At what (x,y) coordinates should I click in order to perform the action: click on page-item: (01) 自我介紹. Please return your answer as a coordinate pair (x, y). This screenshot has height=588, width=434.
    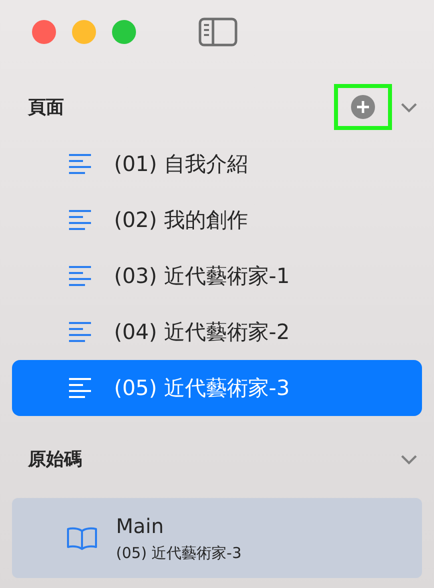
    Looking at the image, I should click on (217, 164).